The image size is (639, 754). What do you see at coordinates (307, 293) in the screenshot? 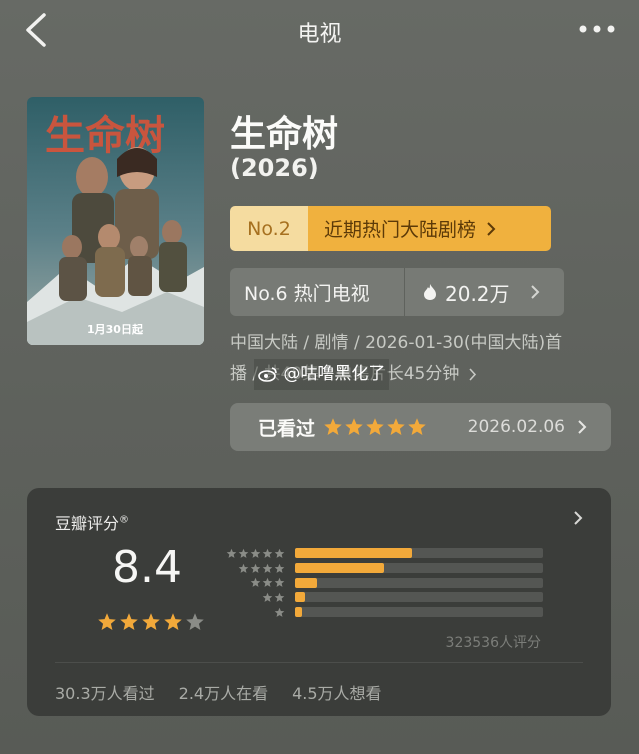
I see `tv-rank-label: No.6 热门电视` at bounding box center [307, 293].